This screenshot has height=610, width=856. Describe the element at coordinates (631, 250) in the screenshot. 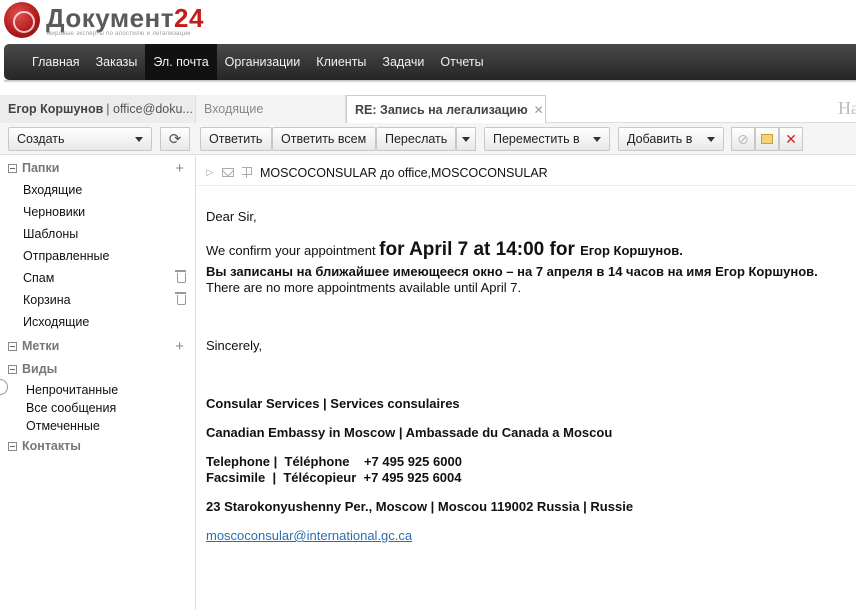

I see `confirm-name: Егор Коршунов.` at that location.